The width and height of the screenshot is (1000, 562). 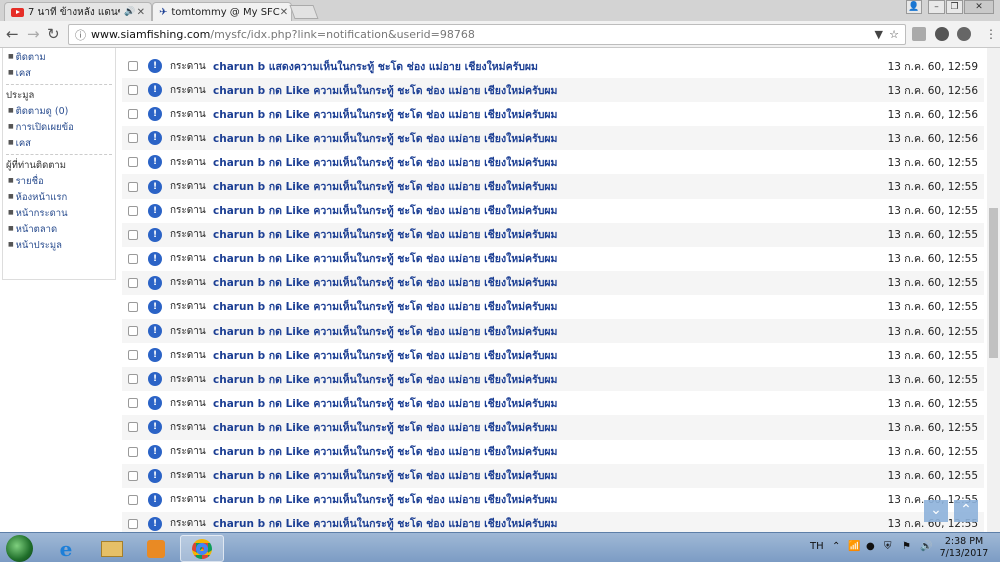 What do you see at coordinates (964, 548) in the screenshot?
I see `clock: 2:38 PM 7/13/2017` at bounding box center [964, 548].